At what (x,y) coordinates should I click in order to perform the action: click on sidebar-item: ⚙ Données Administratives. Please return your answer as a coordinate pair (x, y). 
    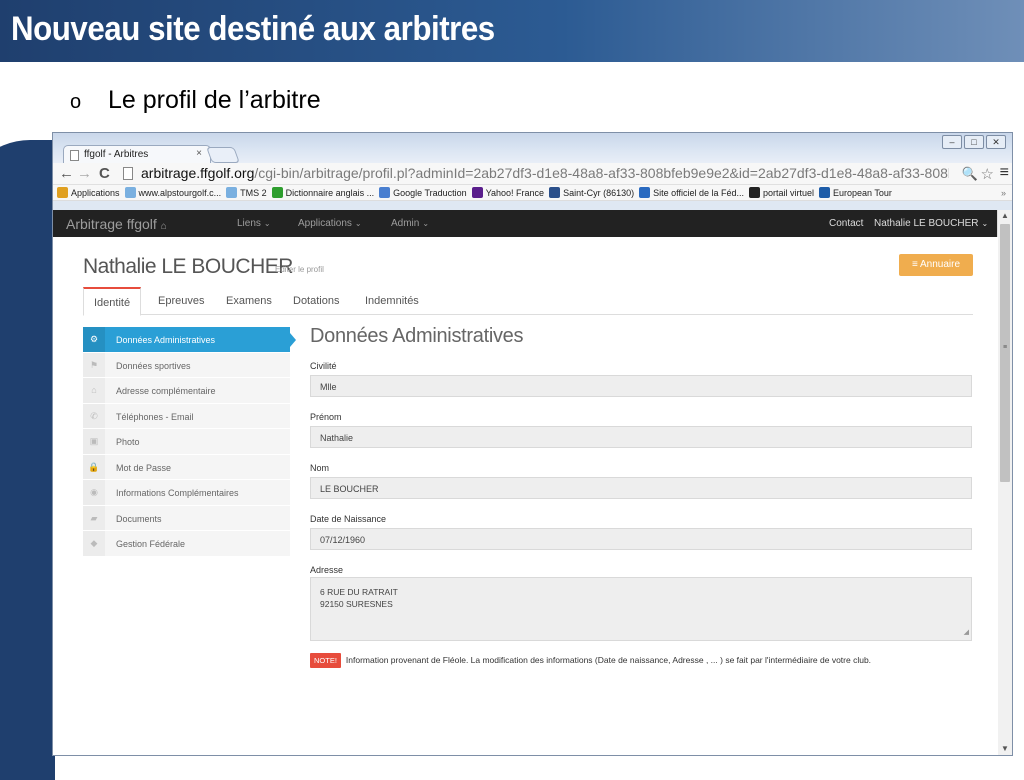
    Looking at the image, I should click on (189, 340).